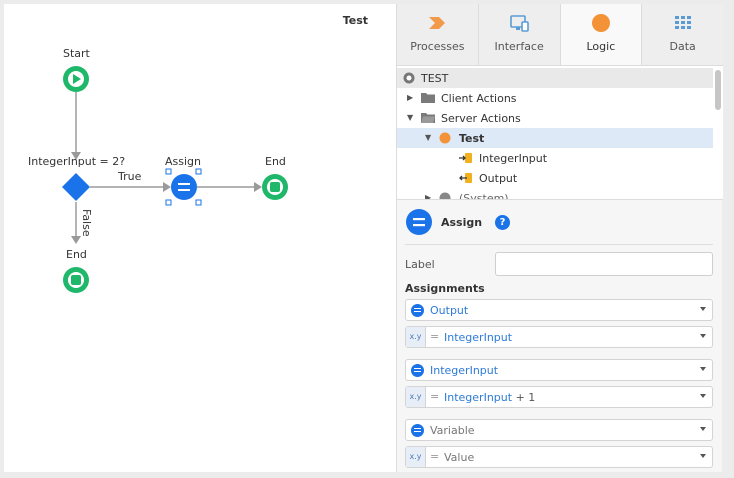  What do you see at coordinates (229, 187) in the screenshot?
I see `connector-assign-to-end` at bounding box center [229, 187].